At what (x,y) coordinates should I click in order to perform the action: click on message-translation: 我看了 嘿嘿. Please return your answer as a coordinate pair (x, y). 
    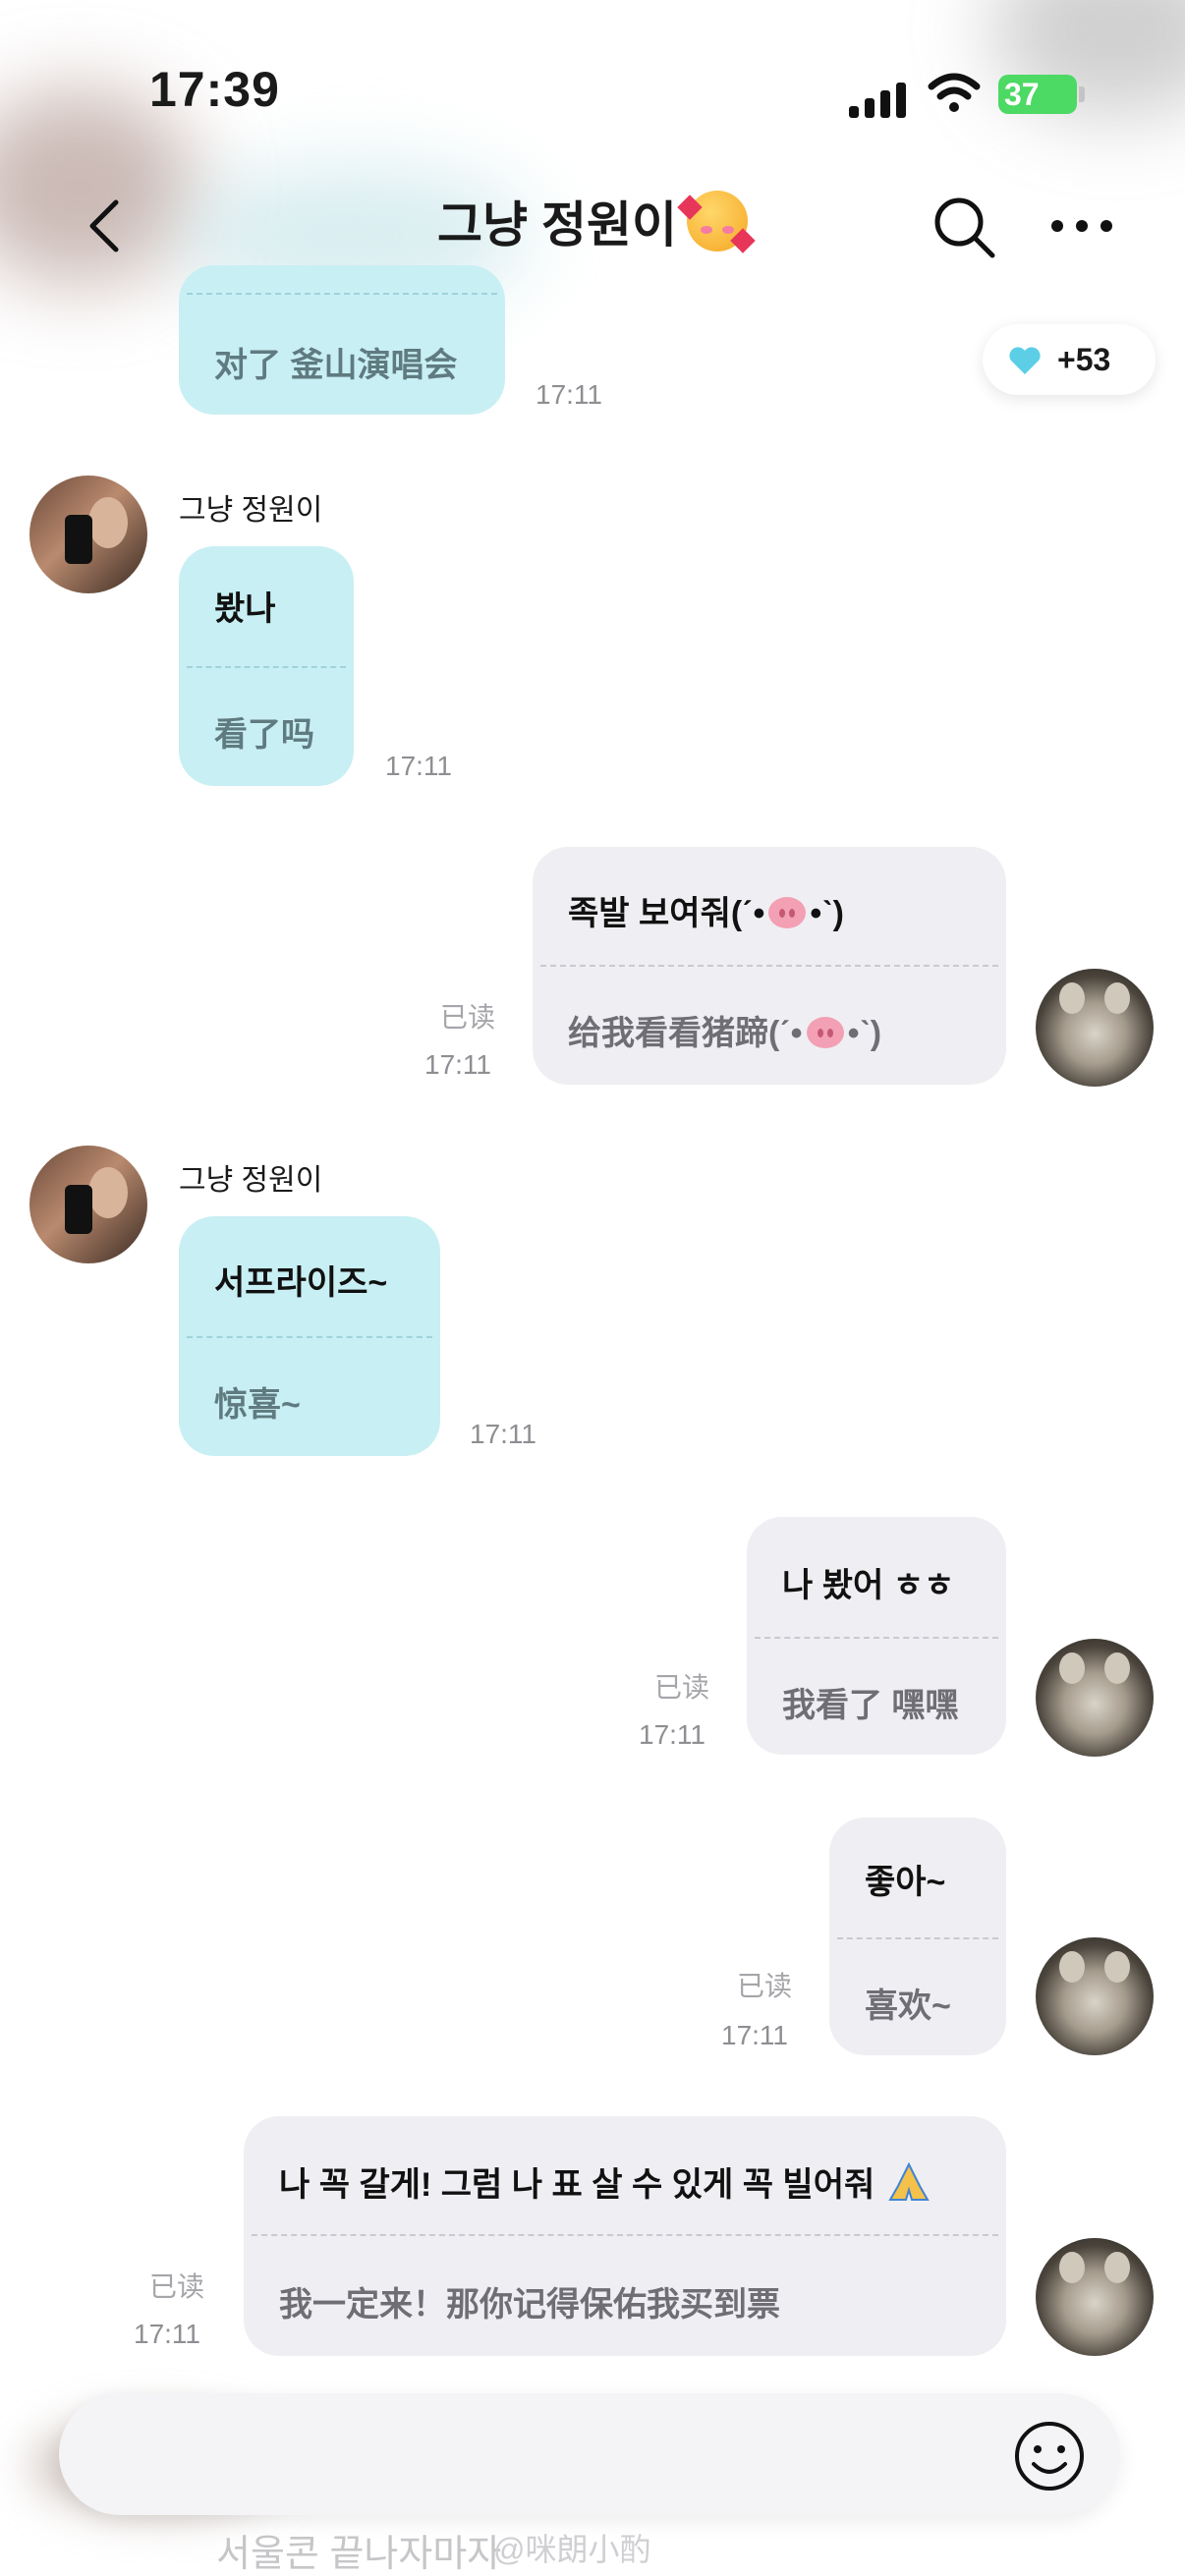
    Looking at the image, I should click on (871, 1705).